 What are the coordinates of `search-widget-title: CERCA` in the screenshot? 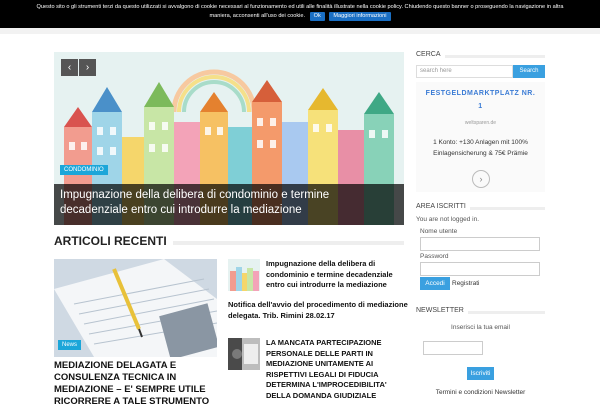 It's located at (480, 57).